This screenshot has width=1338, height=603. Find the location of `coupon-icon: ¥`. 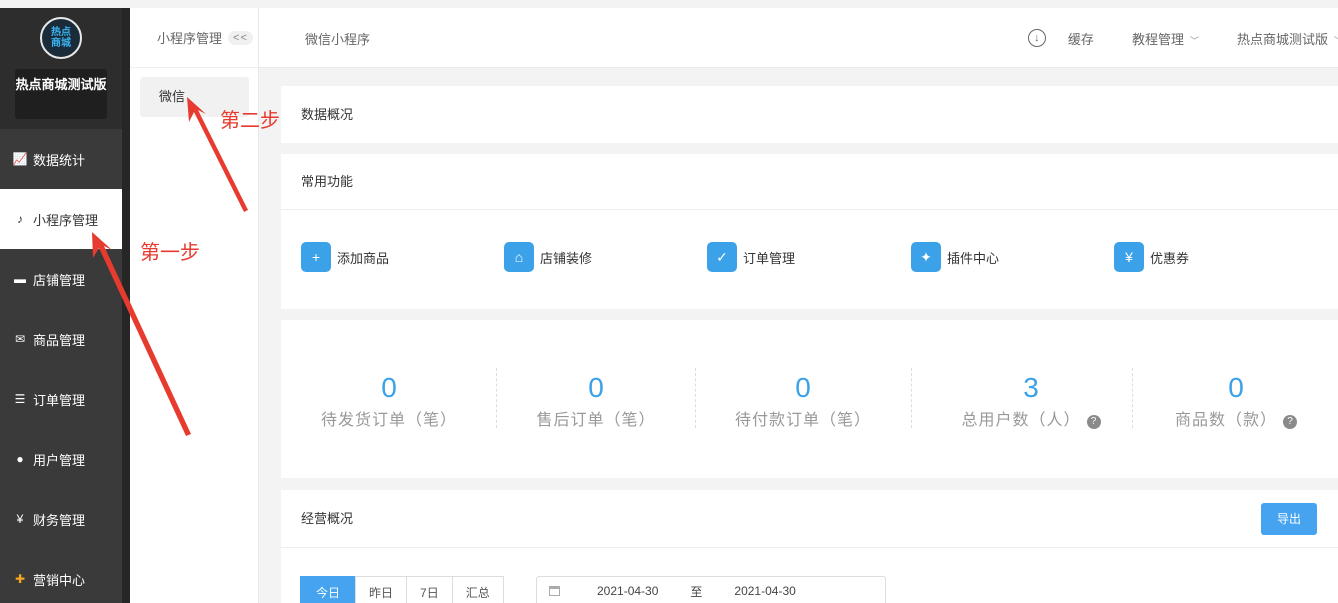

coupon-icon: ¥ is located at coordinates (1129, 257).